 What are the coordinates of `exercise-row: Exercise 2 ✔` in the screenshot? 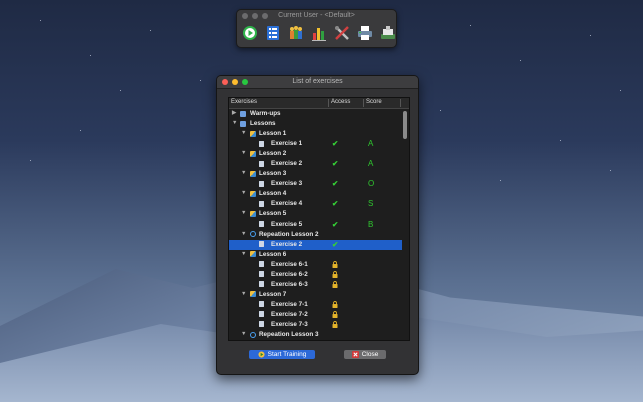 It's located at (315, 244).